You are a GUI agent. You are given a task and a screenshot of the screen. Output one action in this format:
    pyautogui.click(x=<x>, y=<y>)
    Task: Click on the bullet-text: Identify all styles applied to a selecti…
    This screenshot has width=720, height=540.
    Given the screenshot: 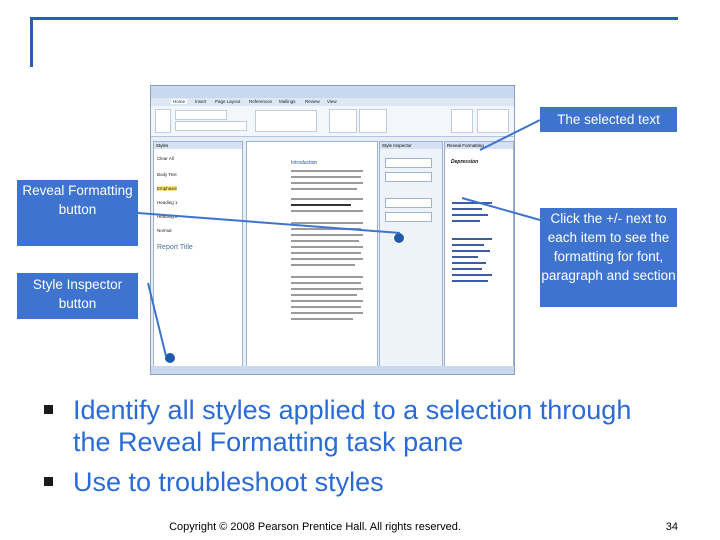 What is the action you would take?
    pyautogui.click(x=352, y=426)
    